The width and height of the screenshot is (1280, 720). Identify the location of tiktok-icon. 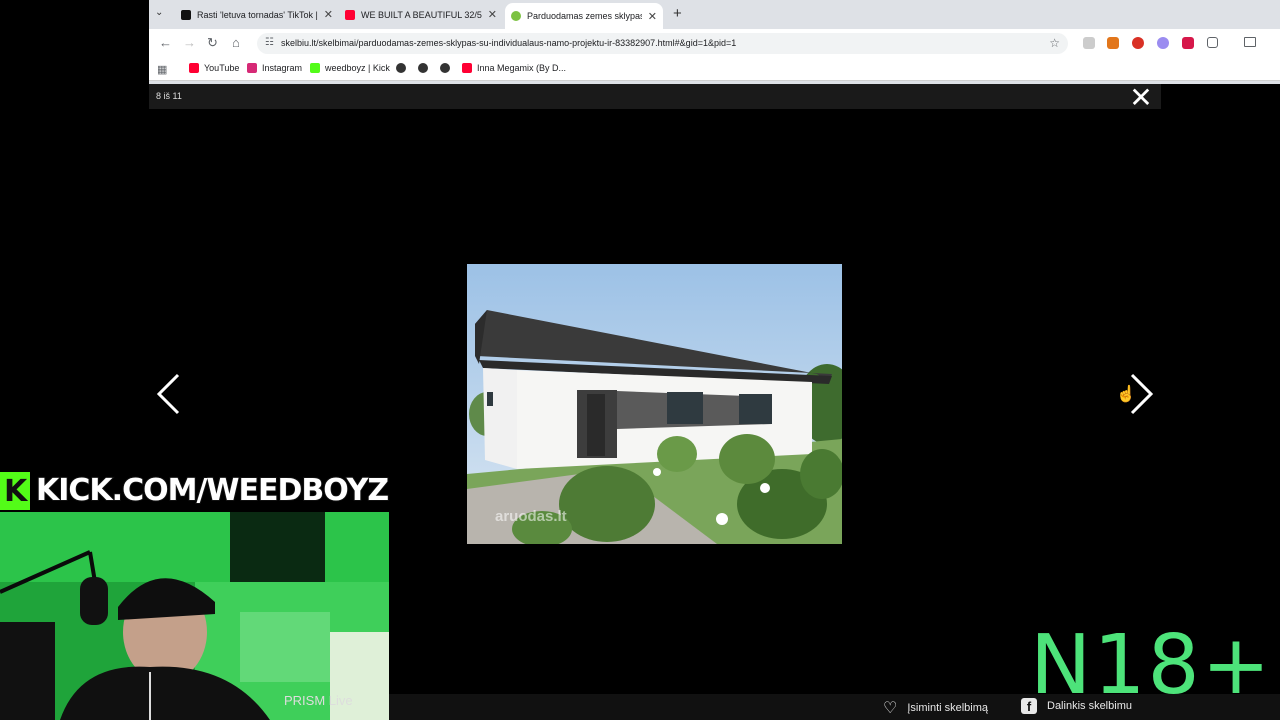
(186, 14).